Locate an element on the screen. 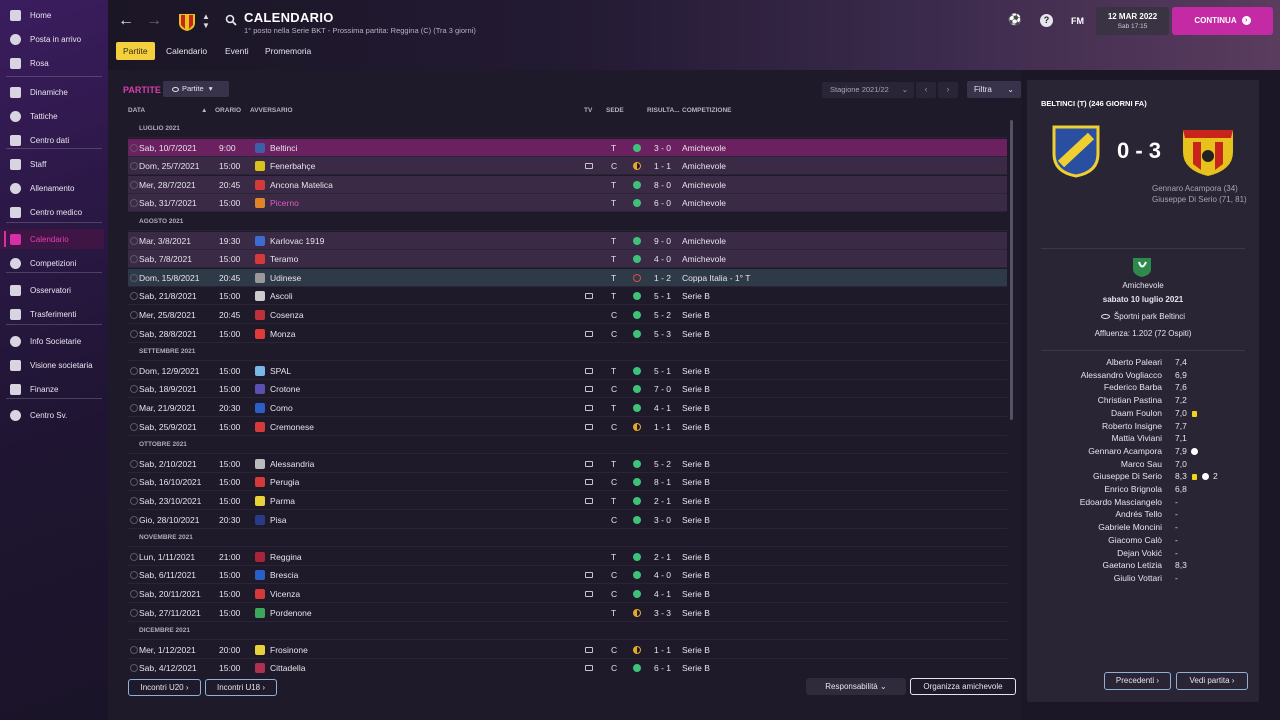 This screenshot has width=1280, height=720. table-row: Sab, 28/8/2021 15:00 Monza C 5 - 3 Serie B is located at coordinates (567, 334).